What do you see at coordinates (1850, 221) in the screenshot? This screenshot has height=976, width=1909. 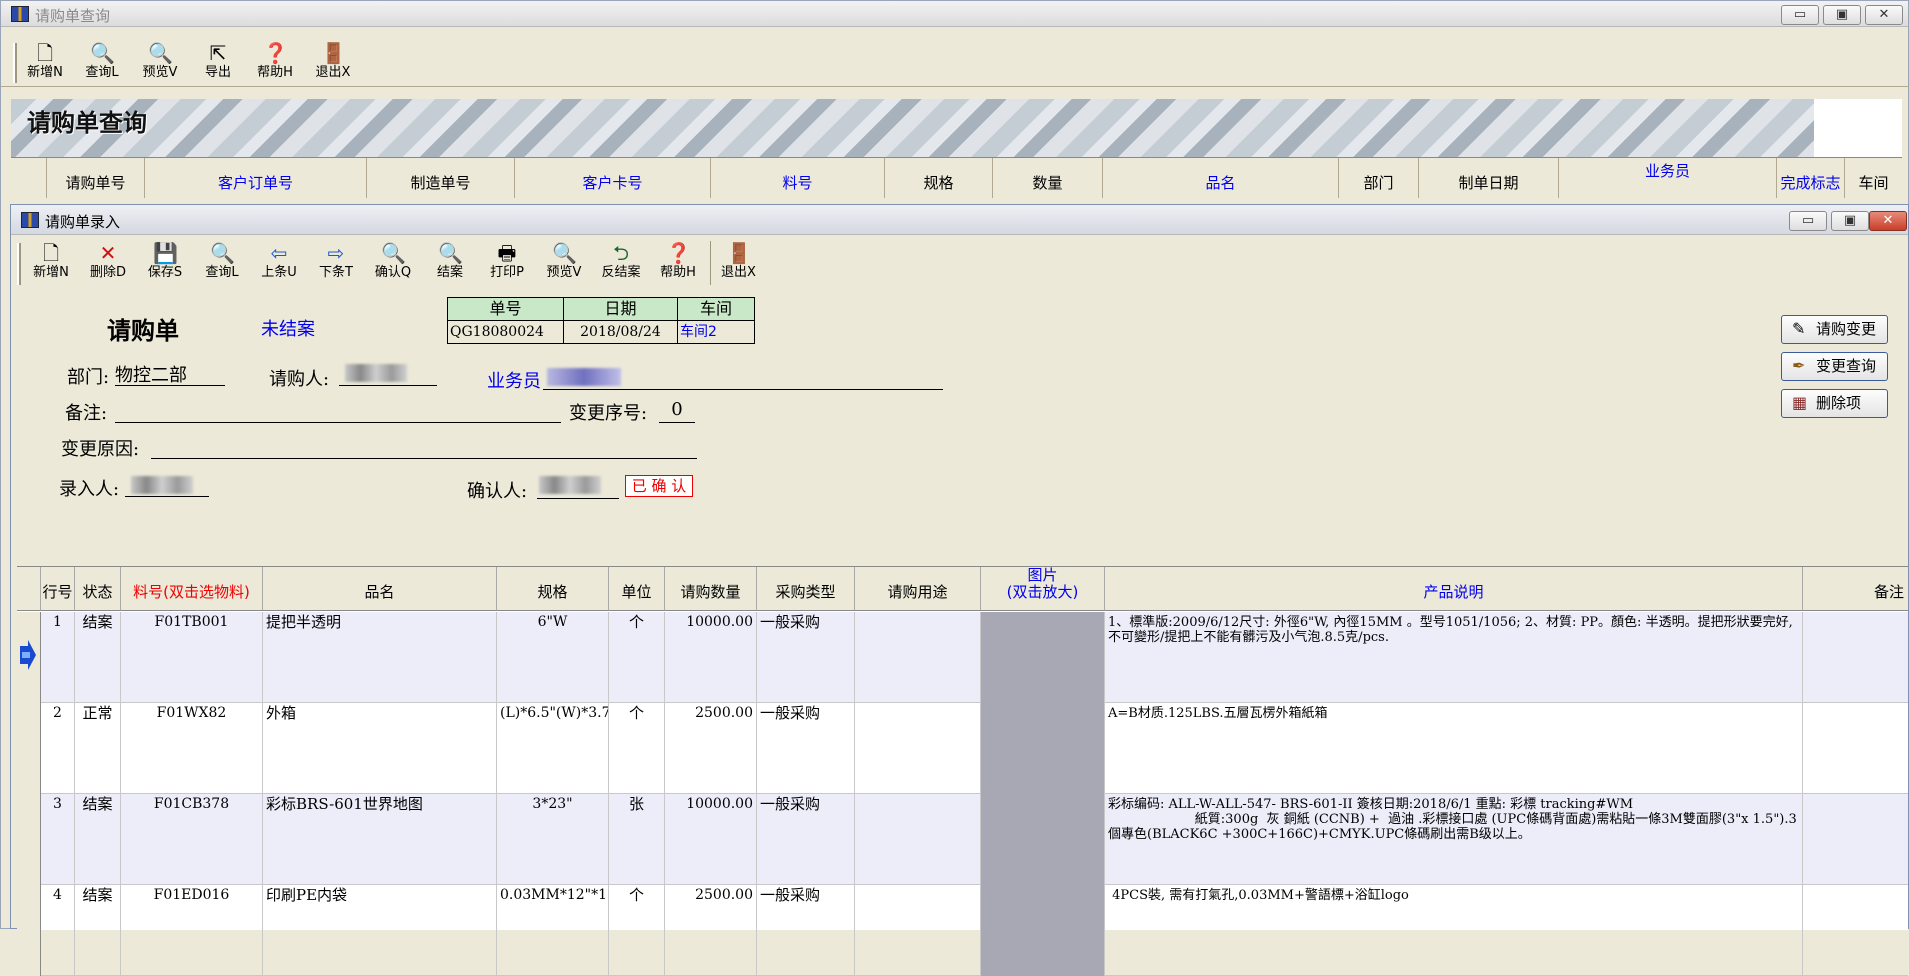 I see `entry-maximize-button: ▣` at bounding box center [1850, 221].